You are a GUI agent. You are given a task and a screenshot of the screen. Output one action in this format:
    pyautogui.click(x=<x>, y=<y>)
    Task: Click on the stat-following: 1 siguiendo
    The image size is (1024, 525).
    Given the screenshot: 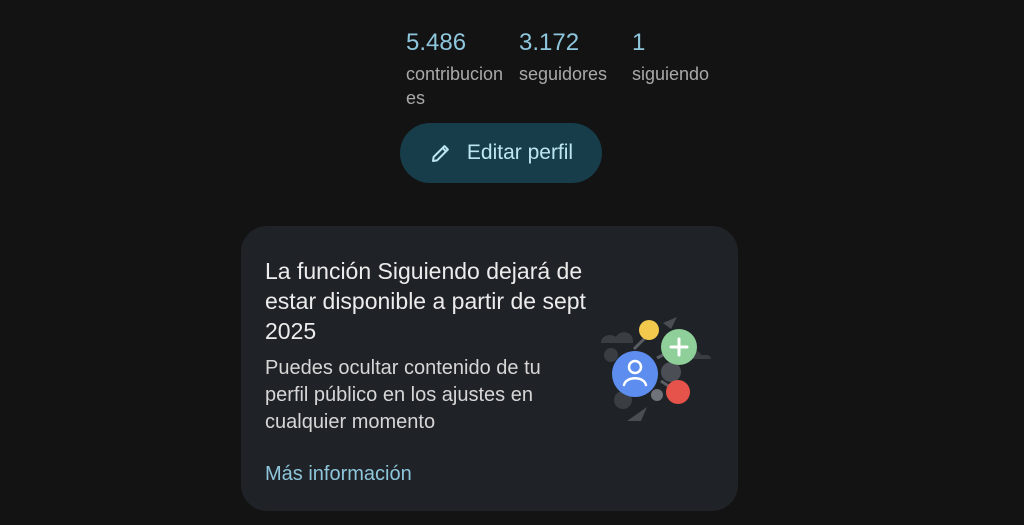 What is the action you would take?
    pyautogui.click(x=670, y=69)
    